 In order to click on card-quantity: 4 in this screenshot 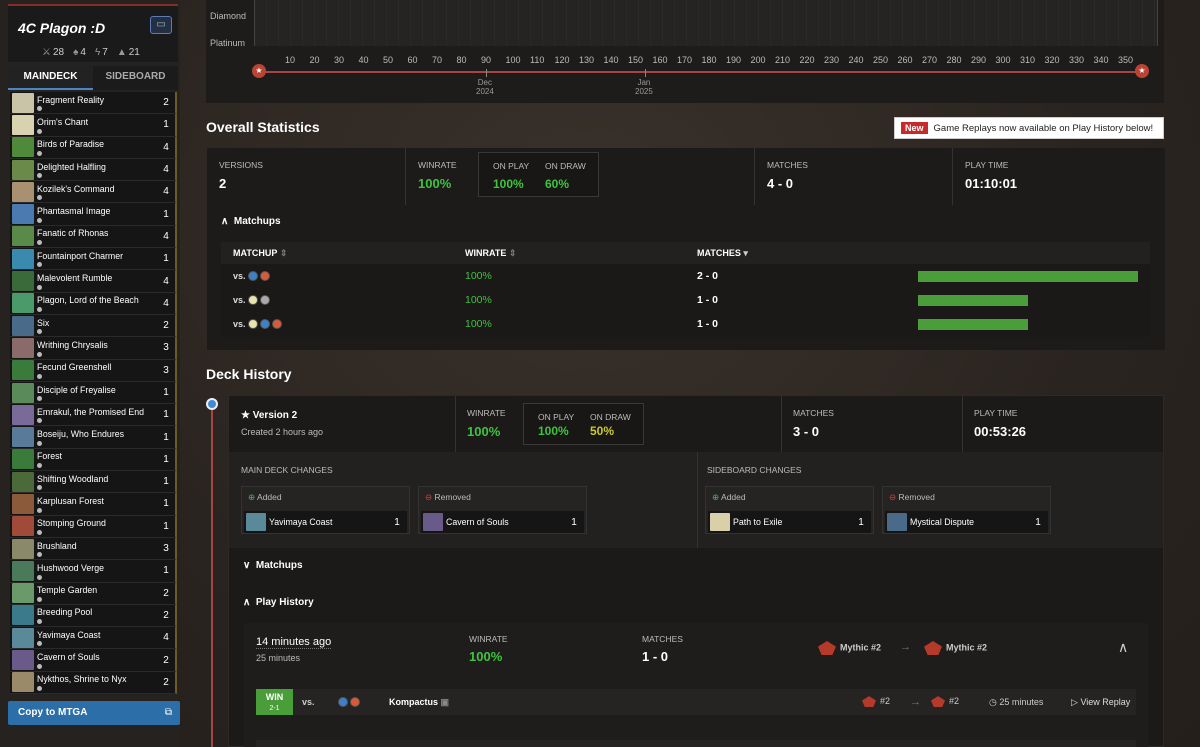, I will do `click(166, 170)`.